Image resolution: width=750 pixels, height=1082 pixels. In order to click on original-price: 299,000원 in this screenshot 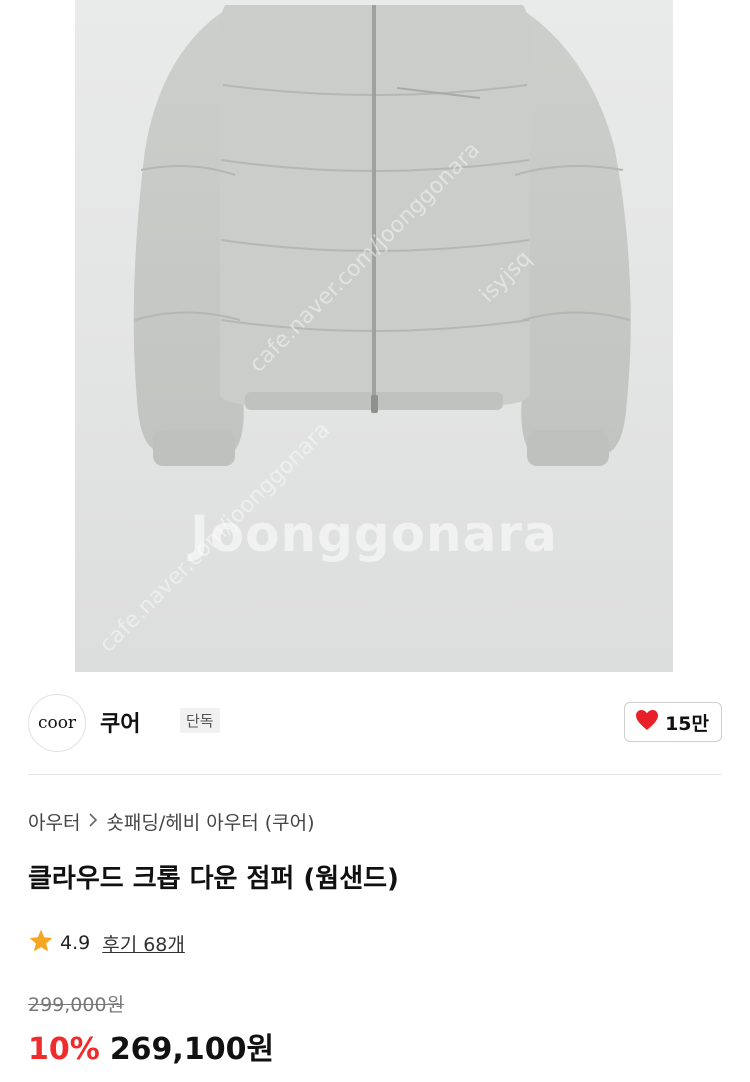, I will do `click(76, 1005)`.